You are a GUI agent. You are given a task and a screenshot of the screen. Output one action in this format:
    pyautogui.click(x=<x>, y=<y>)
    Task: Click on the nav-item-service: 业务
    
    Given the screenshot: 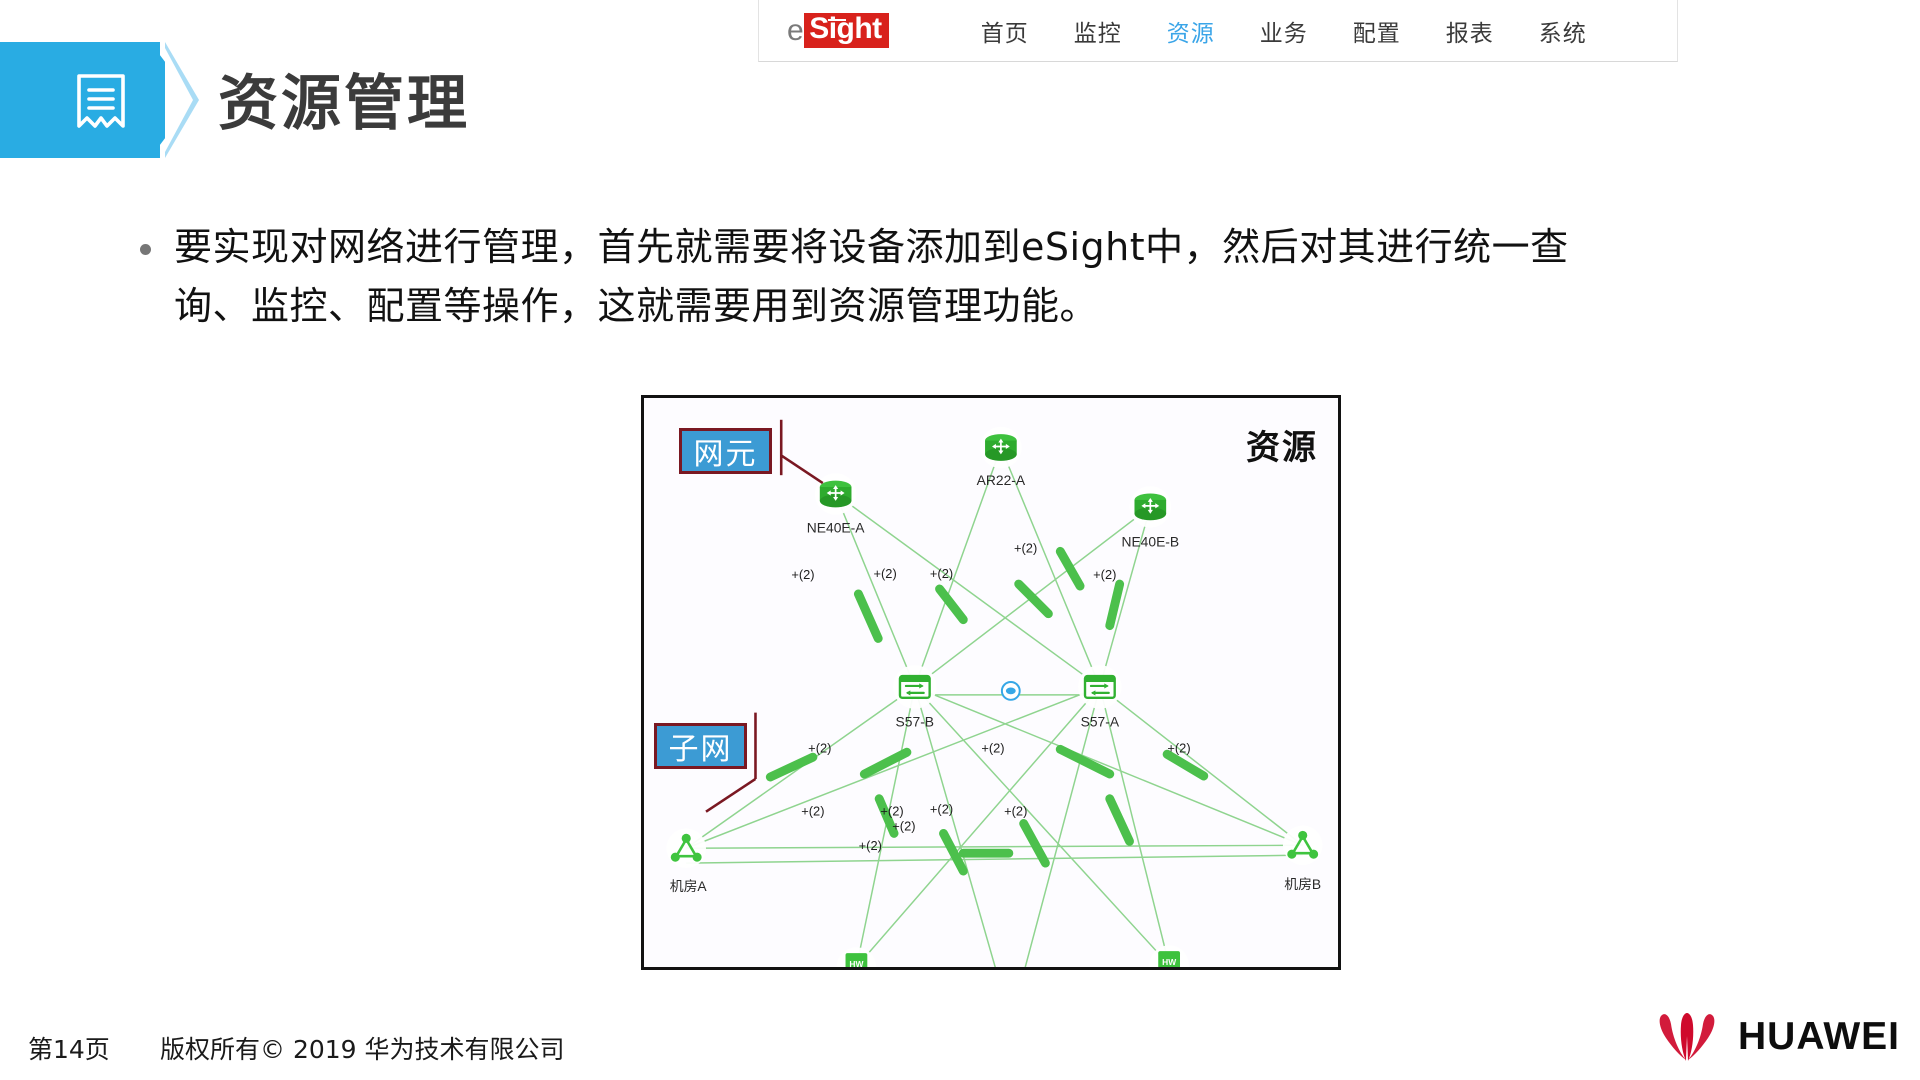 What is the action you would take?
    pyautogui.click(x=1284, y=31)
    